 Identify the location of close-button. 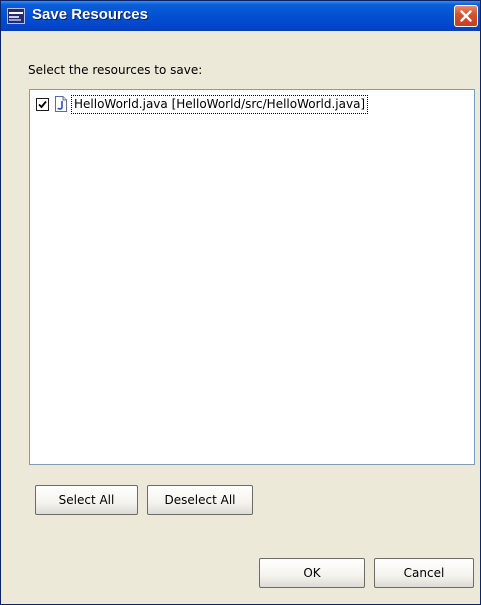
(466, 16).